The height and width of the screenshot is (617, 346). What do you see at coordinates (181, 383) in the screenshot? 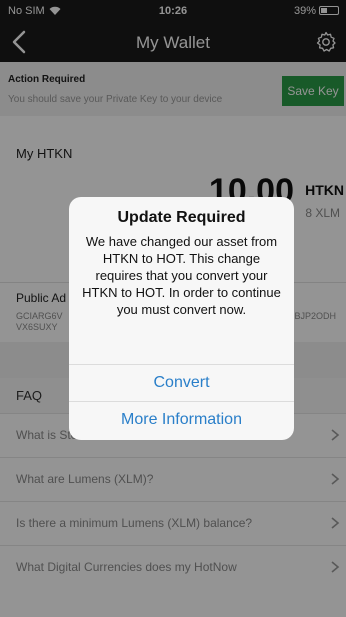
I see `convert-button: Convert` at bounding box center [181, 383].